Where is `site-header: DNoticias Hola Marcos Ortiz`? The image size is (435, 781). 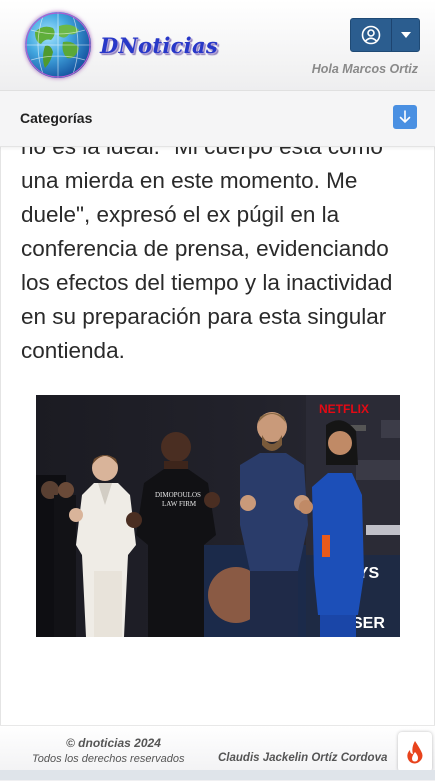
site-header: DNoticias Hola Marcos Ortiz is located at coordinates (217, 45).